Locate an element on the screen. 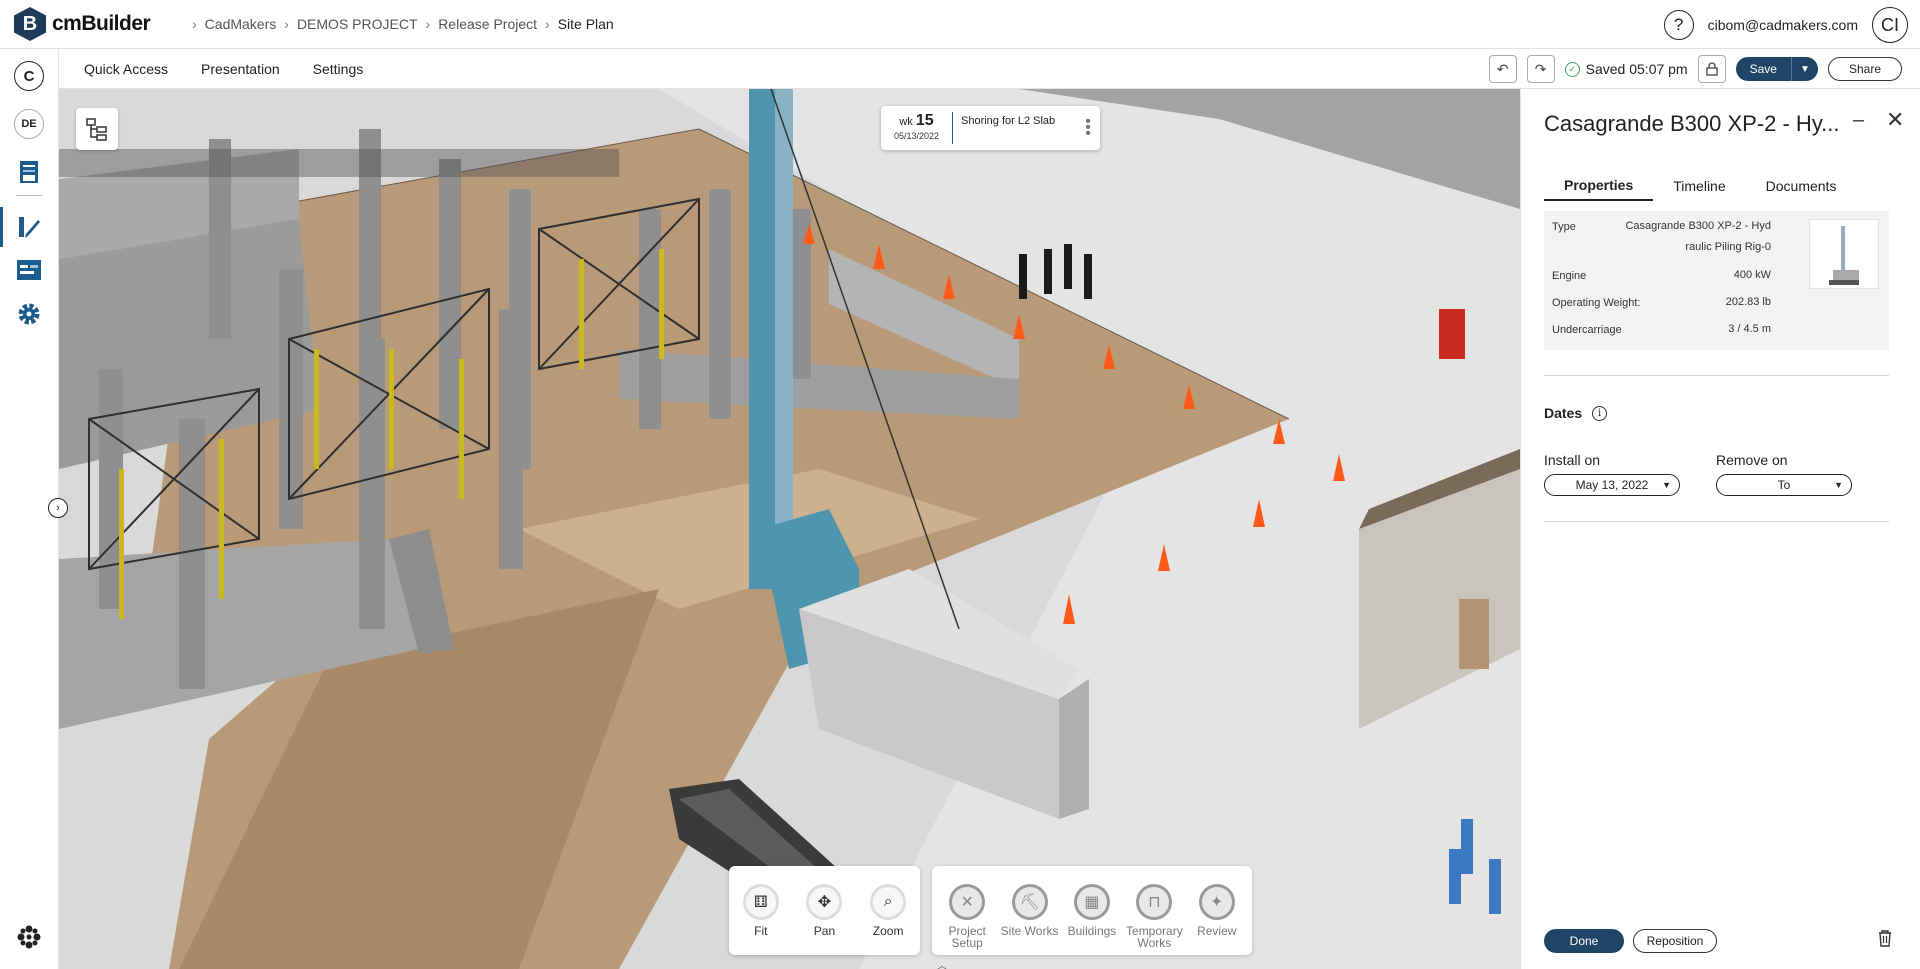 The width and height of the screenshot is (1920, 969). project-badge-icon: DE is located at coordinates (29, 124).